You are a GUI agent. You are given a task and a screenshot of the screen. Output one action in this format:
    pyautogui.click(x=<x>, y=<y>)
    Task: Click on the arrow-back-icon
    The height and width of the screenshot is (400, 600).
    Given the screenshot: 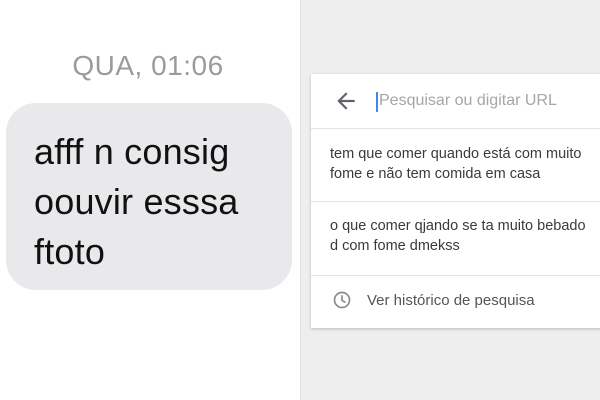 What is the action you would take?
    pyautogui.click(x=346, y=101)
    